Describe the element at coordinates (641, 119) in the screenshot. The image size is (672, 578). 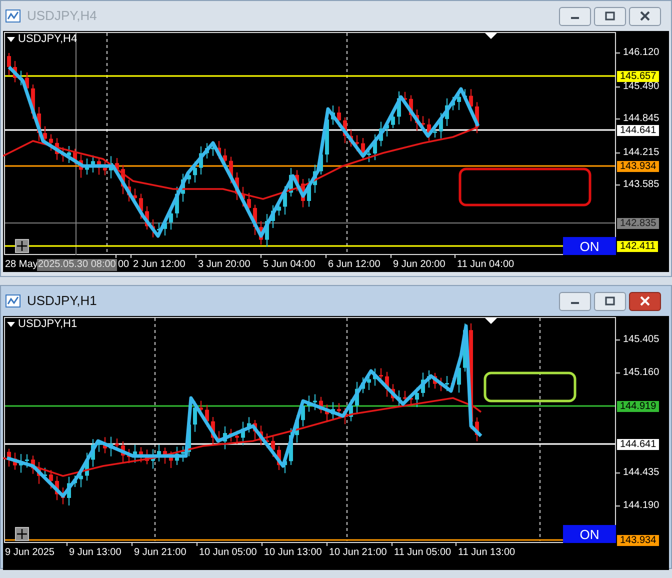
I see `price-axis-label: 144.845` at that location.